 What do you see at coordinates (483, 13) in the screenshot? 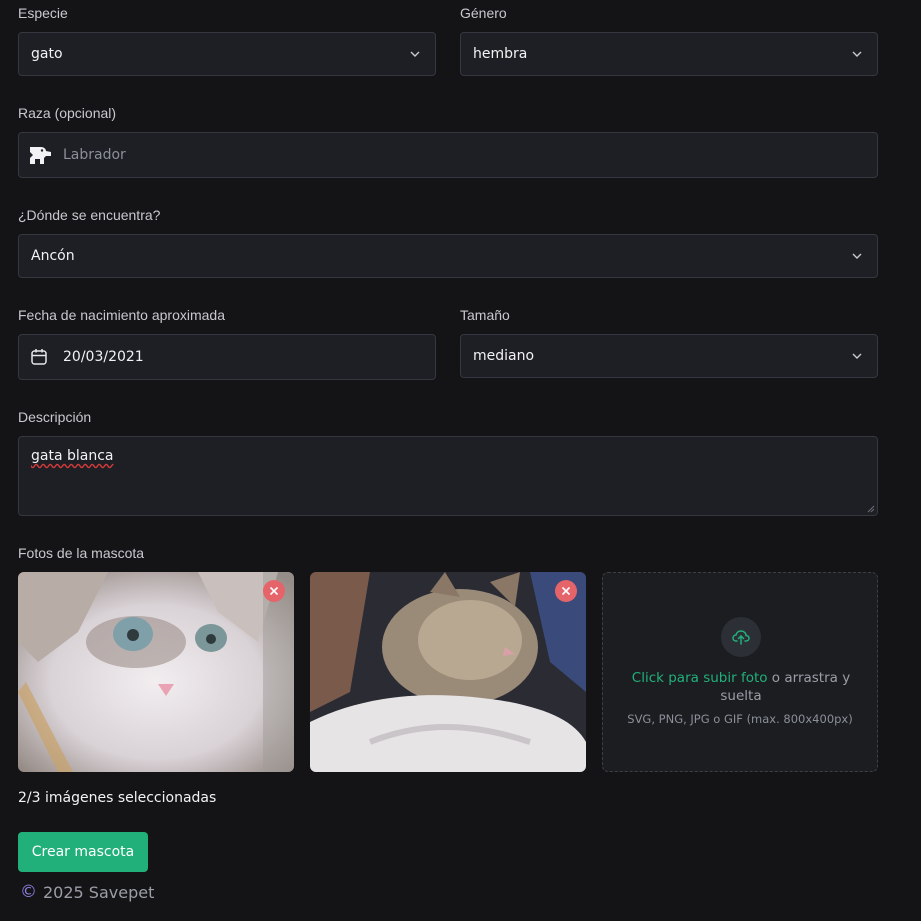
I see `genero-label: Género` at bounding box center [483, 13].